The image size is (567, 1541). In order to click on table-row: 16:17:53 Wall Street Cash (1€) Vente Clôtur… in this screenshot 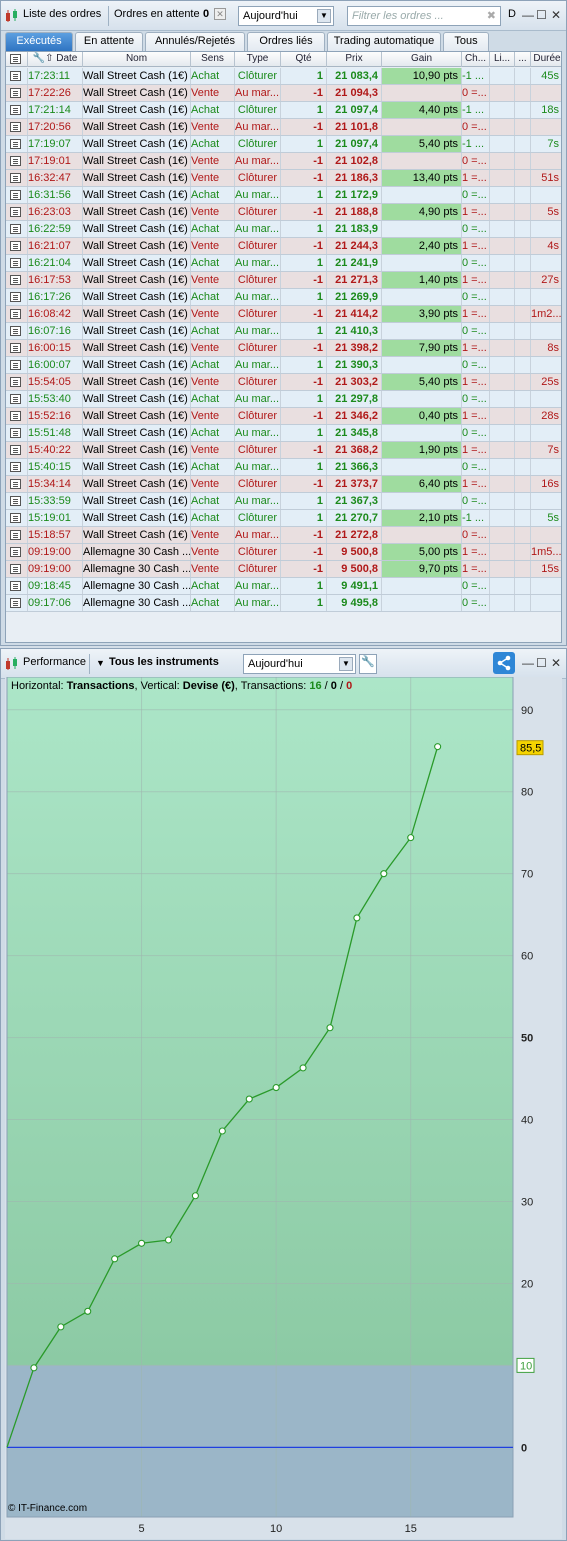, I will do `click(283, 280)`.